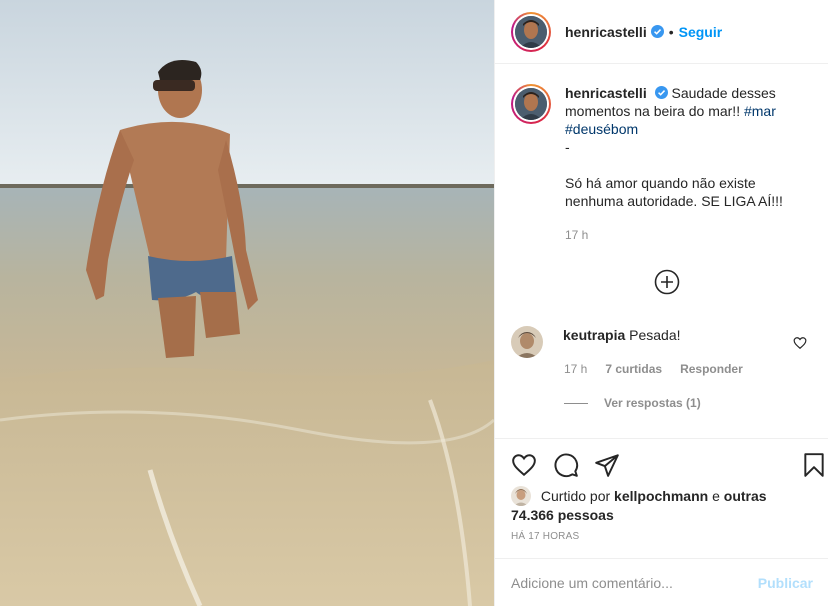  Describe the element at coordinates (800, 343) in the screenshot. I see `comment-like-heart-icon` at that location.